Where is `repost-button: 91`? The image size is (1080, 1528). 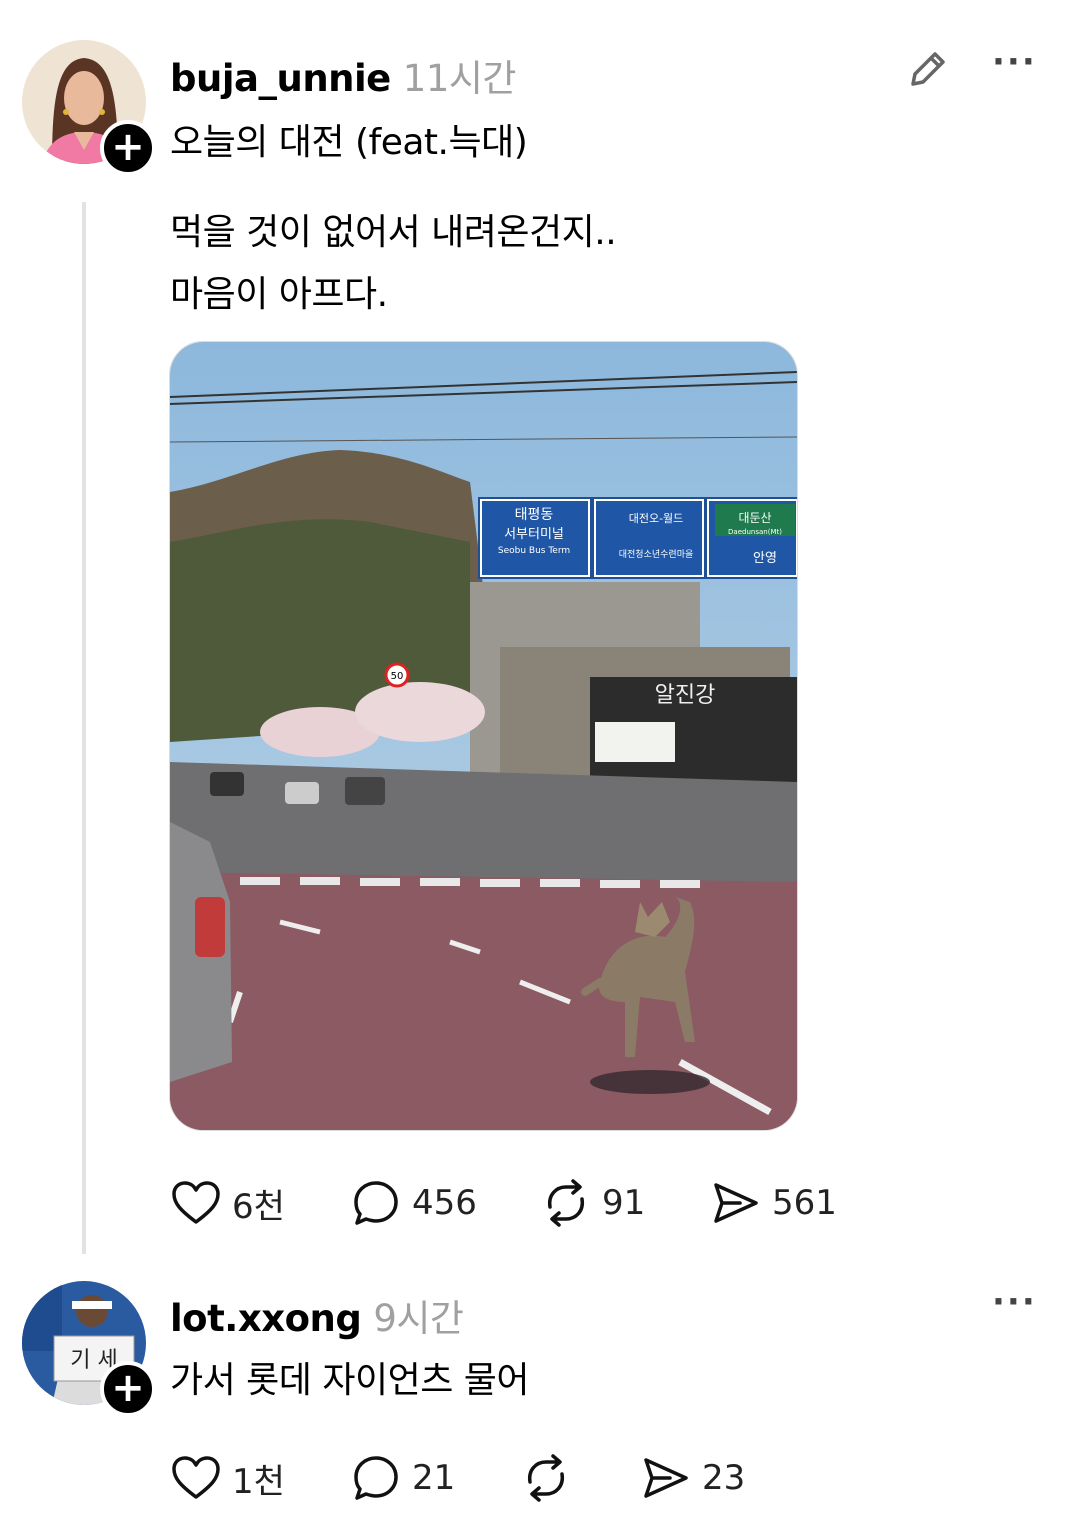
repost-button: 91 is located at coordinates (592, 1203).